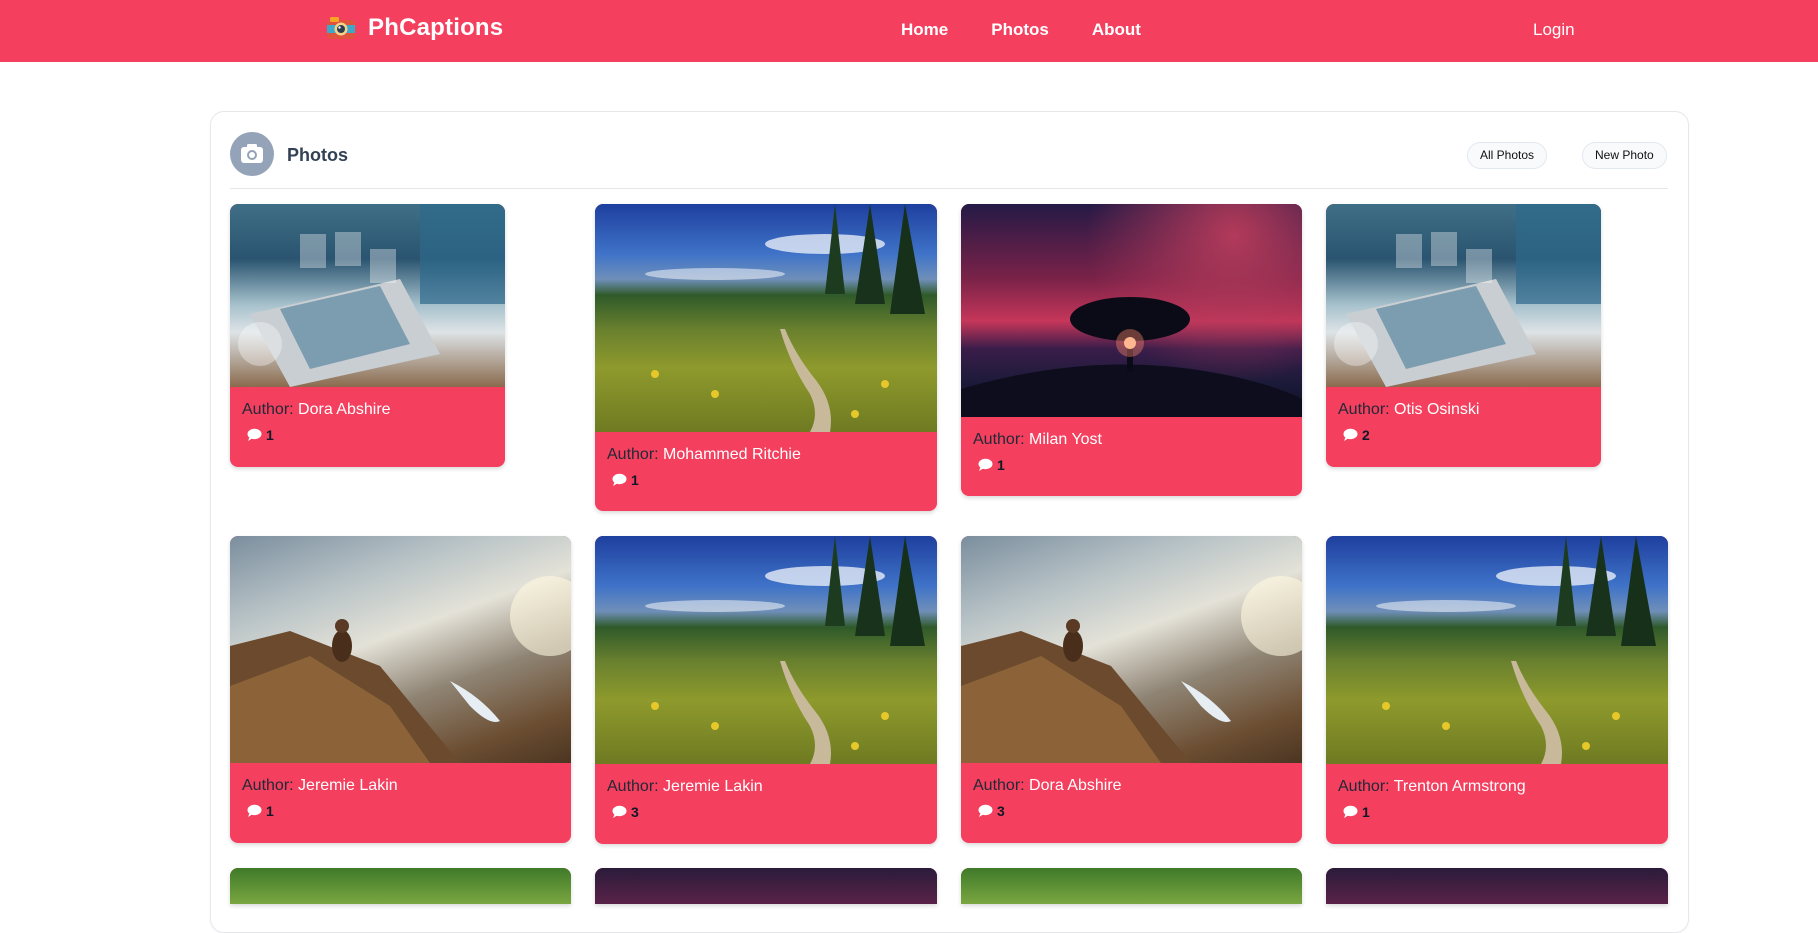 This screenshot has height=933, width=1818. I want to click on brand-name: PhCaptions, so click(436, 27).